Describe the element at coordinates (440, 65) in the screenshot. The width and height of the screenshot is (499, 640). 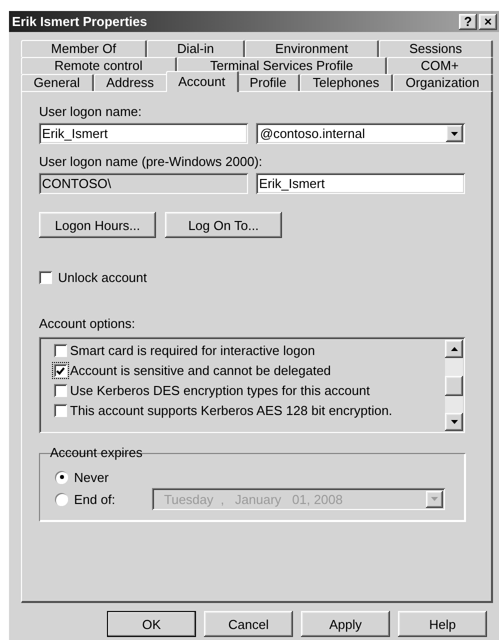
I see `tab: COM+` at that location.